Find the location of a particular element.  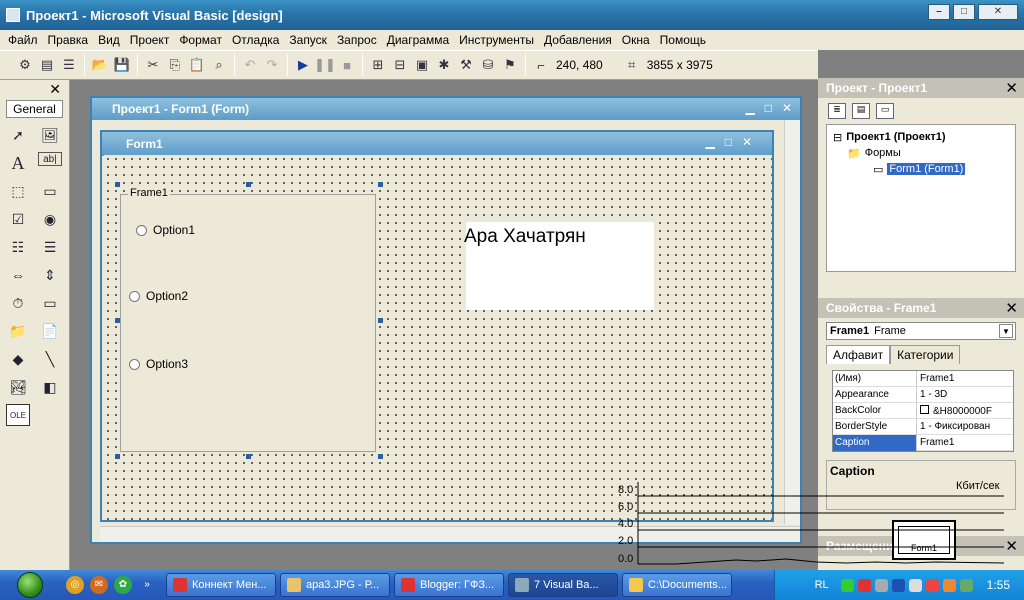

data-view-icon: ⛁ is located at coordinates (488, 65).